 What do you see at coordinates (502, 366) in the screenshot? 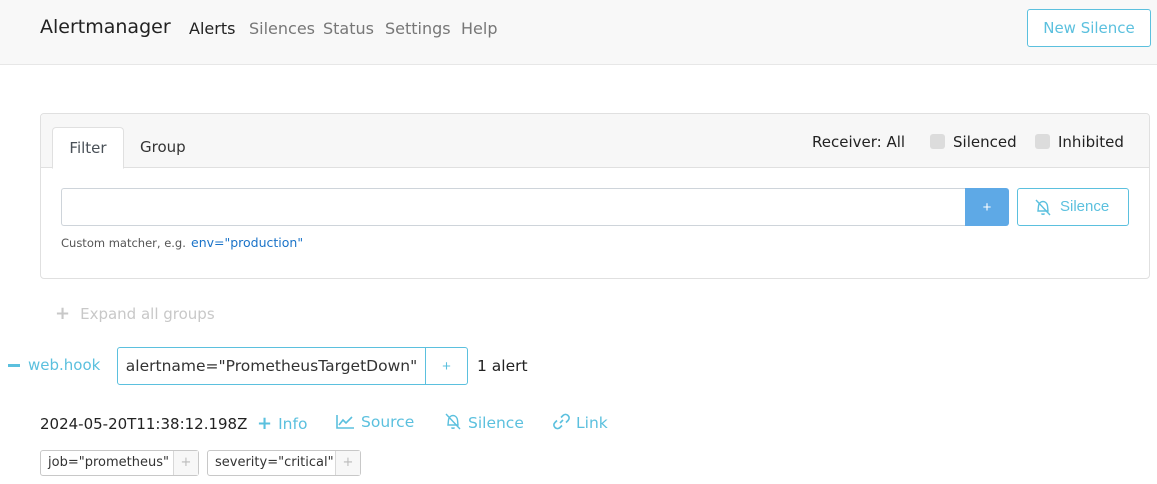
I see `alert-count: 1 alert` at bounding box center [502, 366].